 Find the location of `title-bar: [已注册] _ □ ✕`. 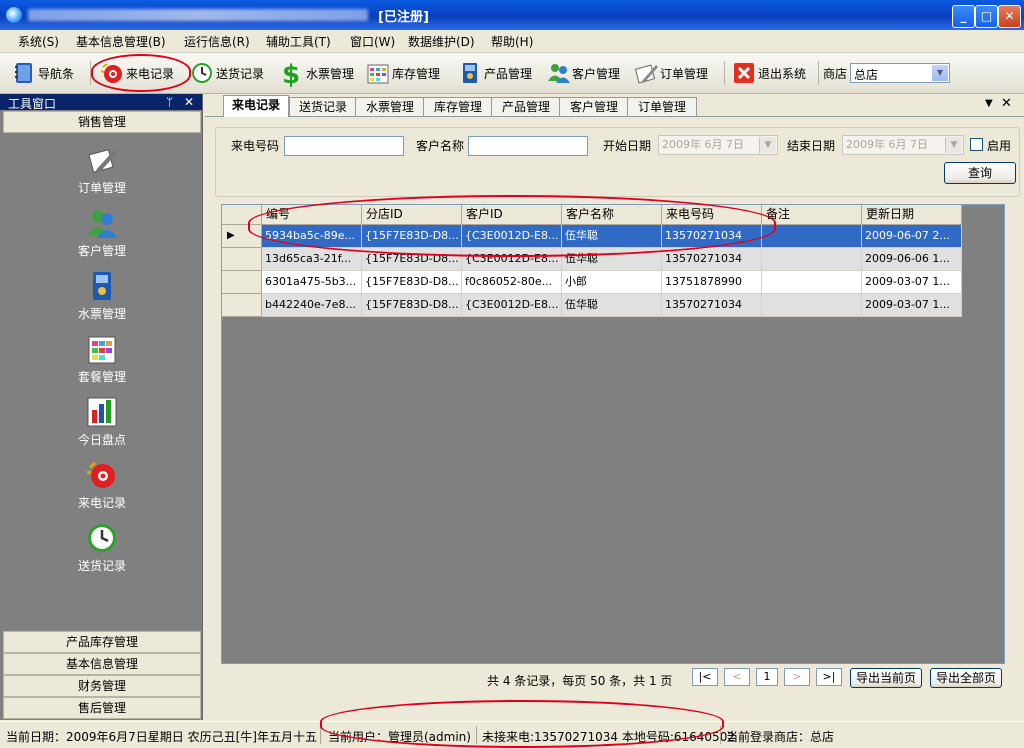

title-bar: [已注册] _ □ ✕ is located at coordinates (512, 15).